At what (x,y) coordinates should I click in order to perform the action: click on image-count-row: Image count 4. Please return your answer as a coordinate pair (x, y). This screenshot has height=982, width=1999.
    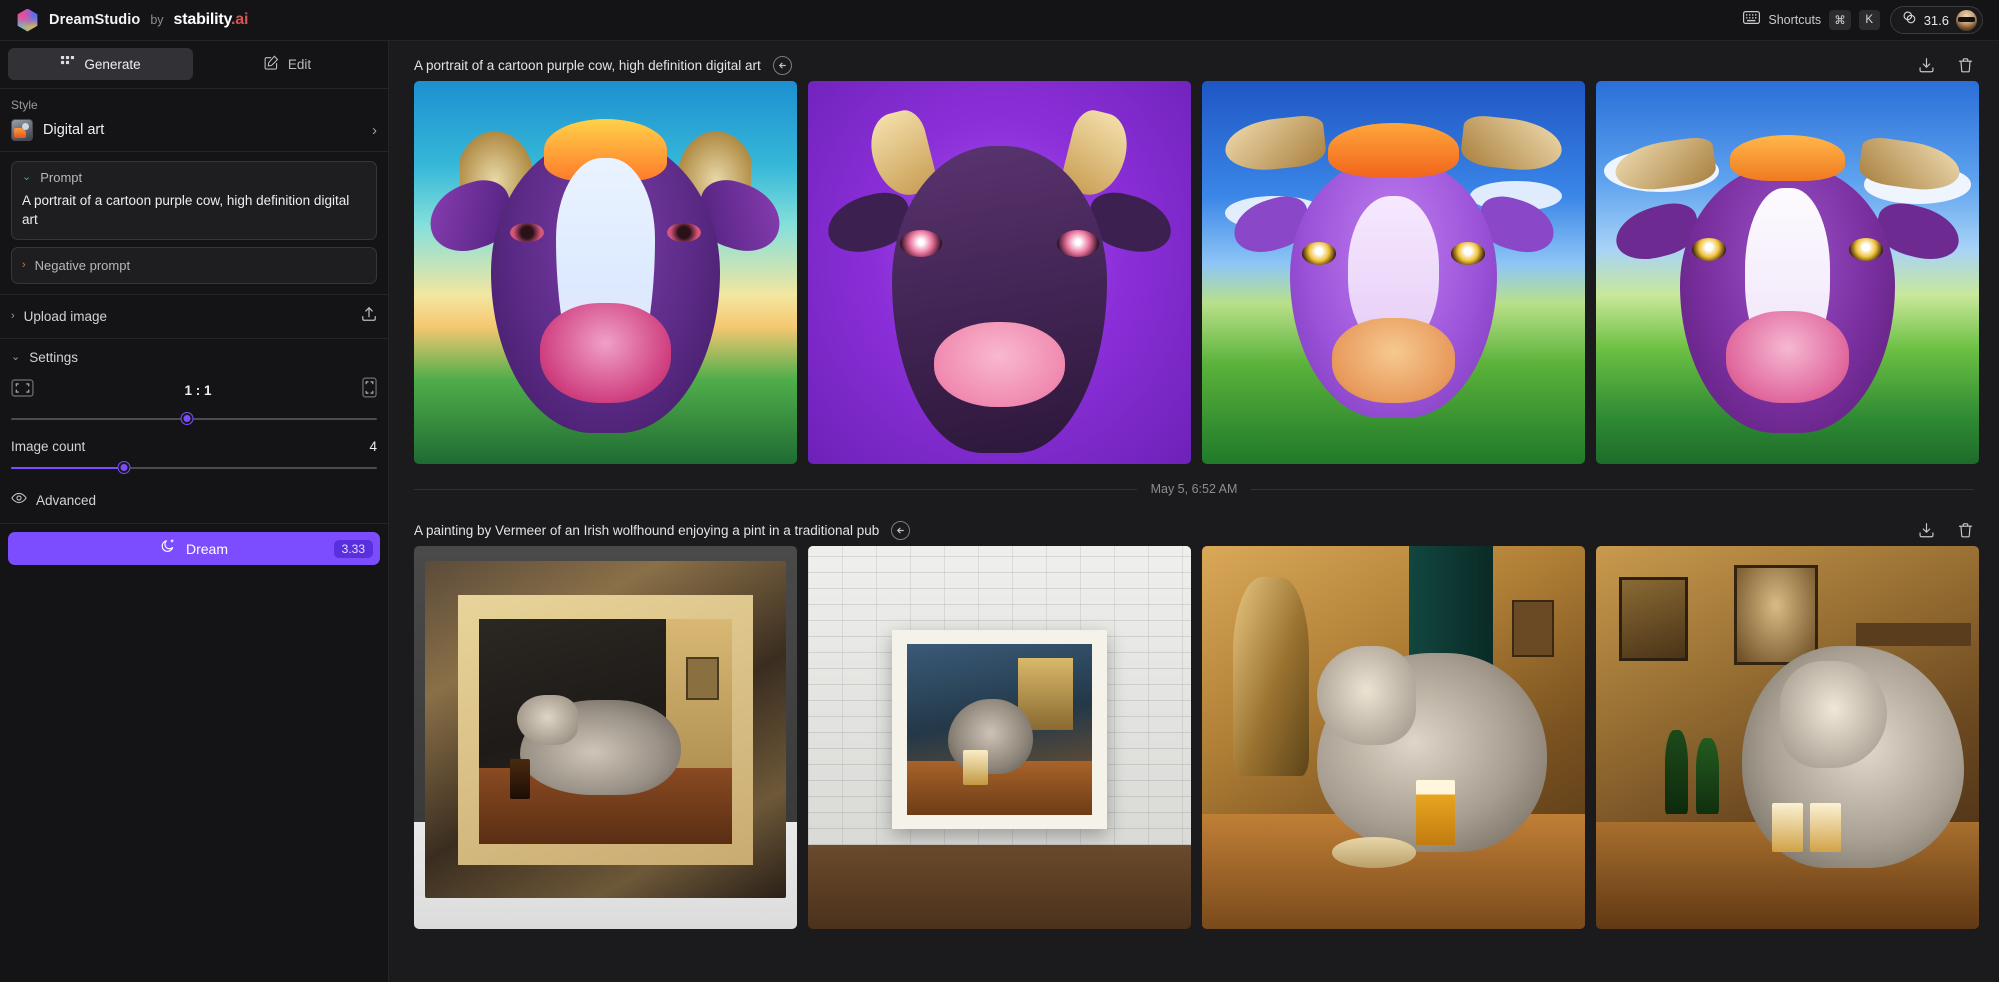
    Looking at the image, I should click on (194, 441).